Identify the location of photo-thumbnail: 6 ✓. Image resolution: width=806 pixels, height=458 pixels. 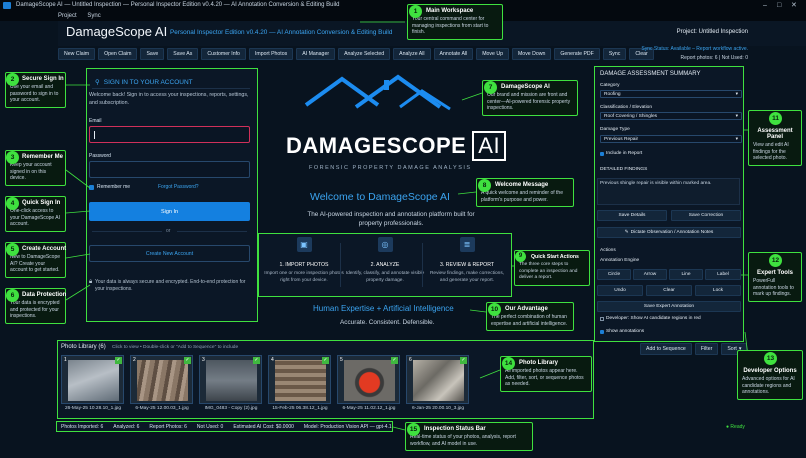
(437, 379).